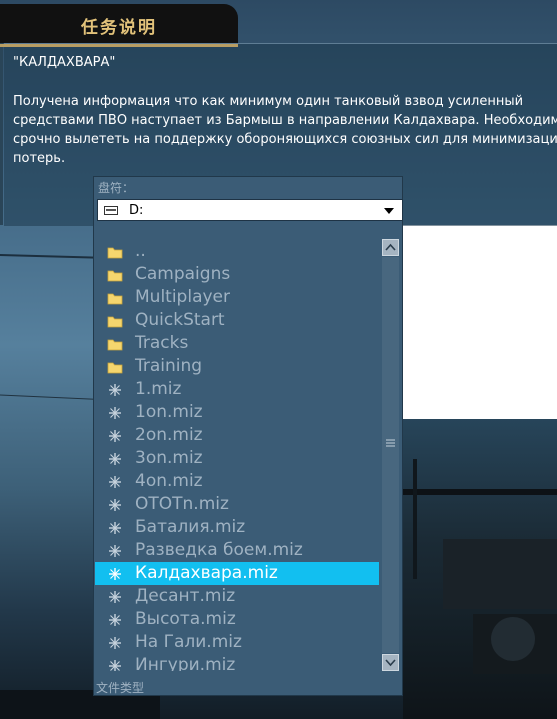 Image resolution: width=557 pixels, height=719 pixels. Describe the element at coordinates (183, 274) in the screenshot. I see `file-name: Campaigns` at that location.